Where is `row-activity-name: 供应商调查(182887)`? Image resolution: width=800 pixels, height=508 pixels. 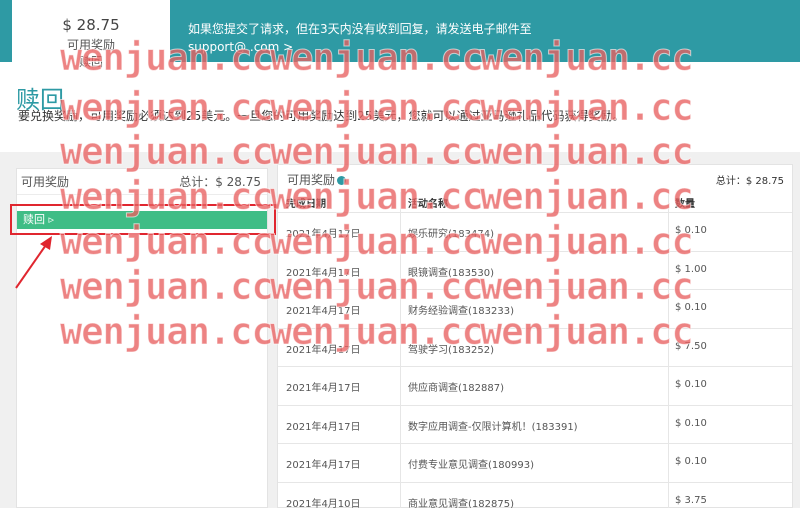 row-activity-name: 供应商调查(182887) is located at coordinates (456, 388).